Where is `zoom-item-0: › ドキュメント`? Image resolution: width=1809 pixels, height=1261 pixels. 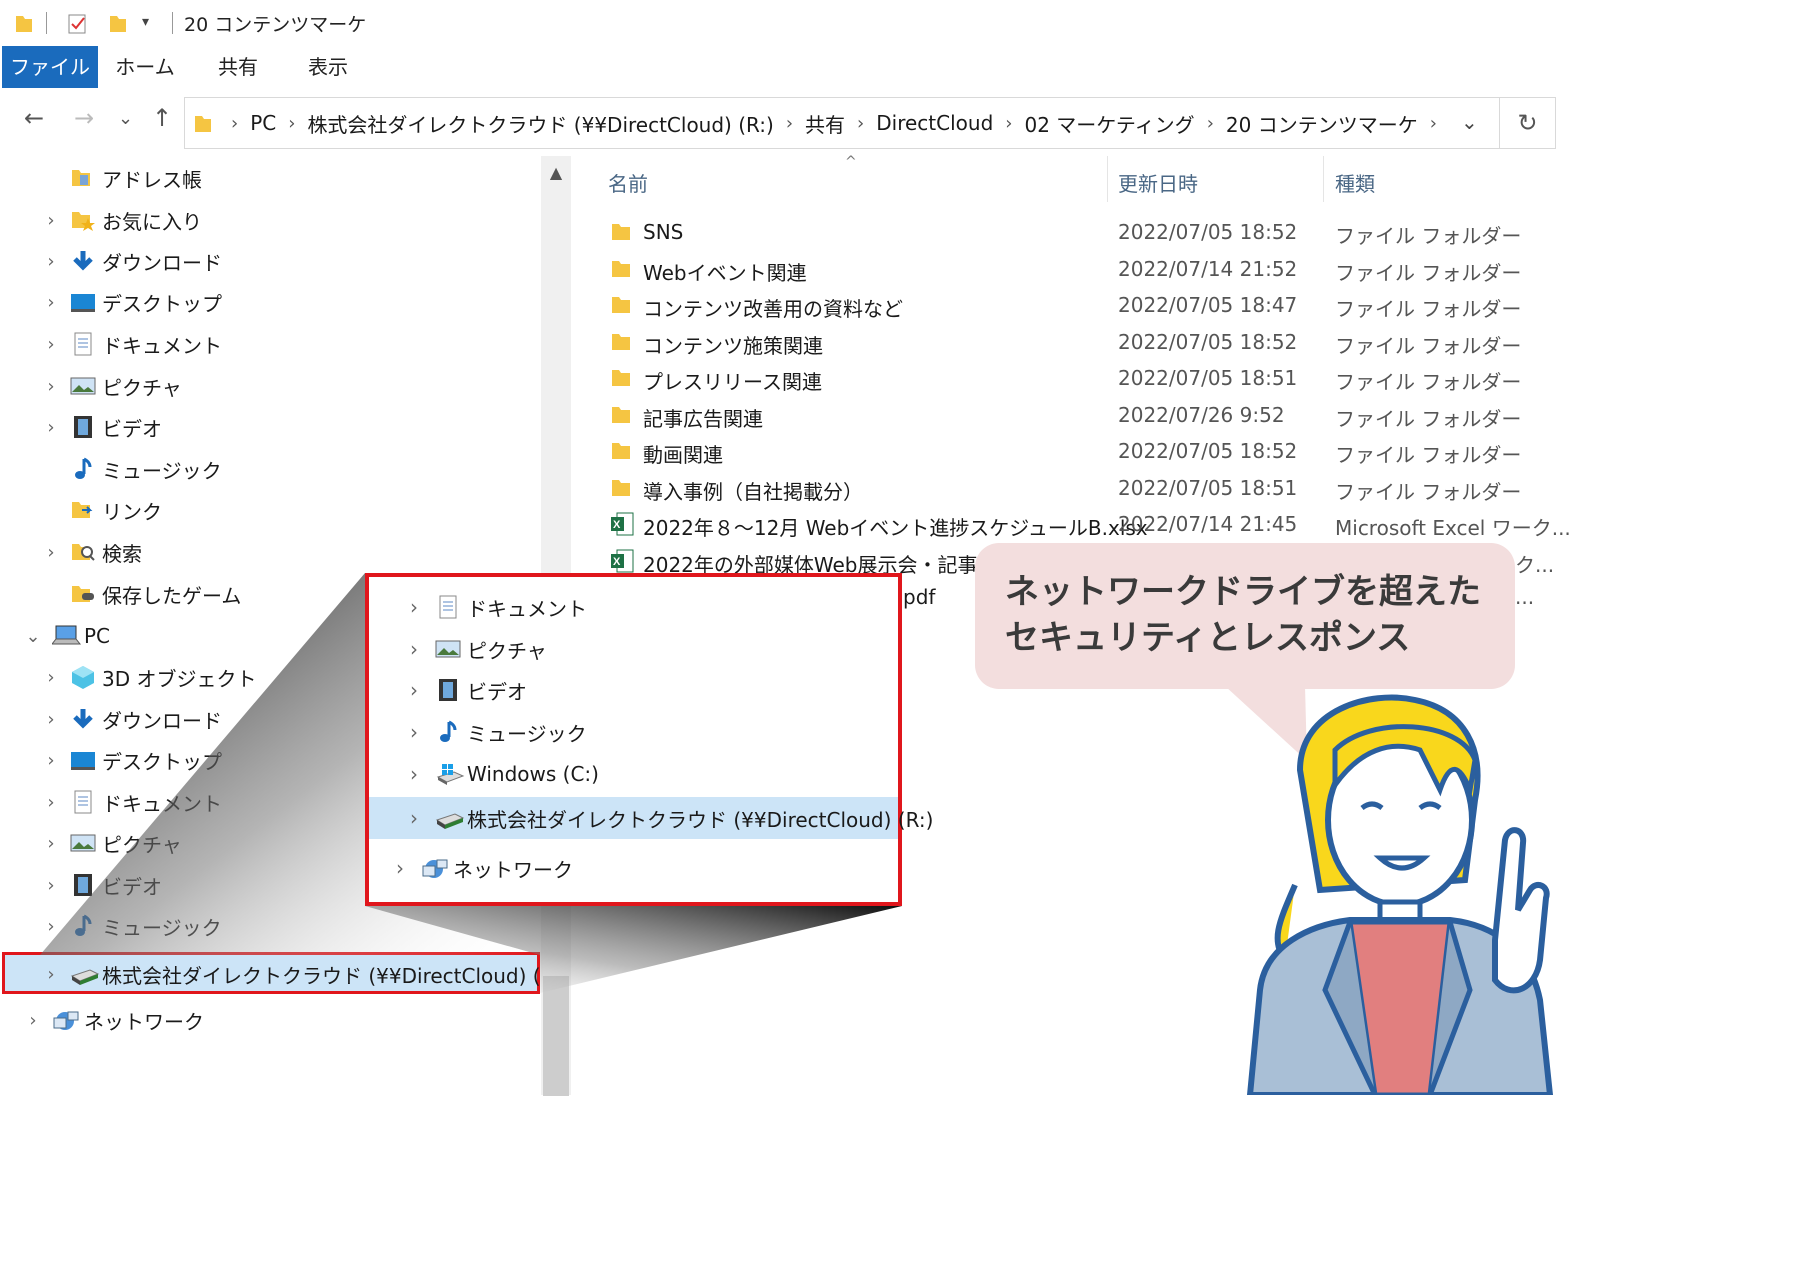
zoom-item-0: › ドキュメント is located at coordinates (493, 607).